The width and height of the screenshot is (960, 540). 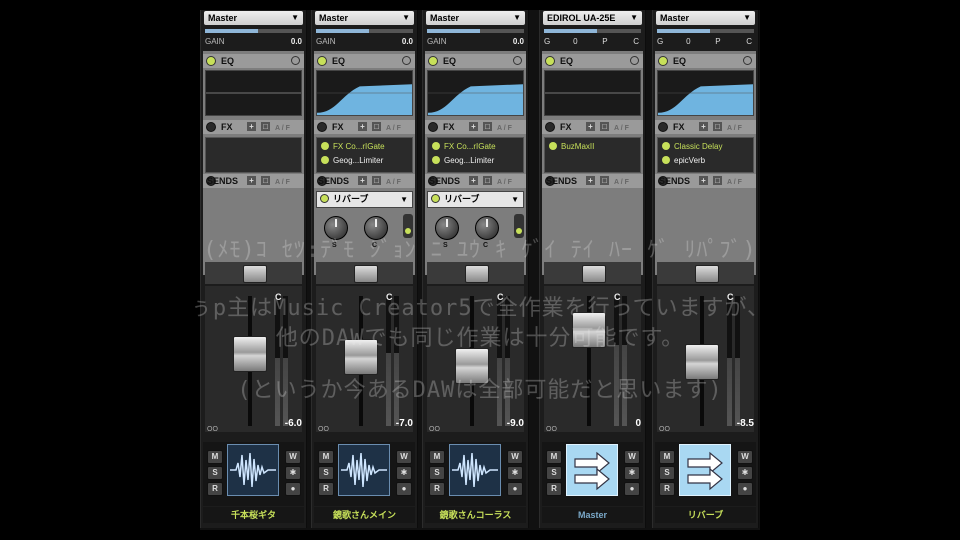 I want to click on track-name: 千本桜ギタ, so click(x=253, y=515).